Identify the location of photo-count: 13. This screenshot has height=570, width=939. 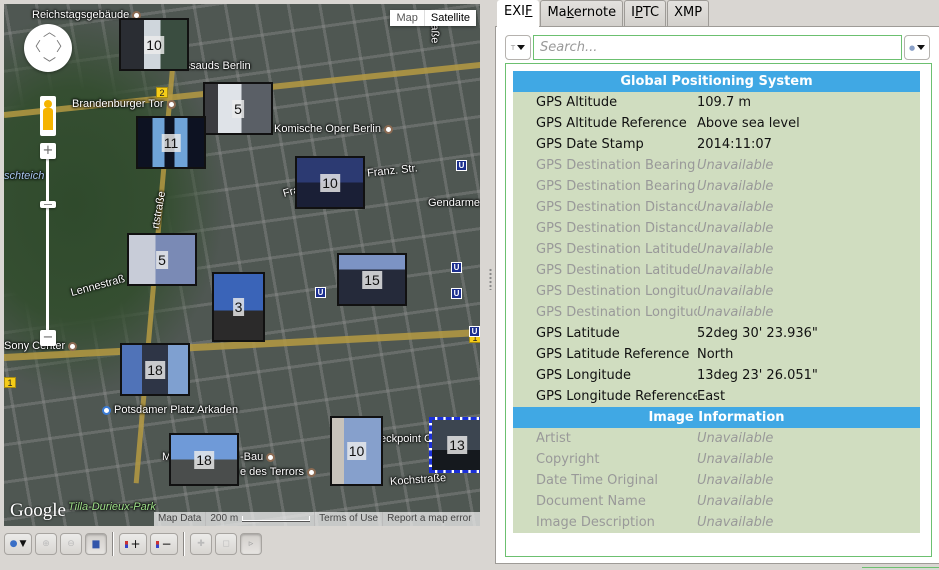
(457, 445).